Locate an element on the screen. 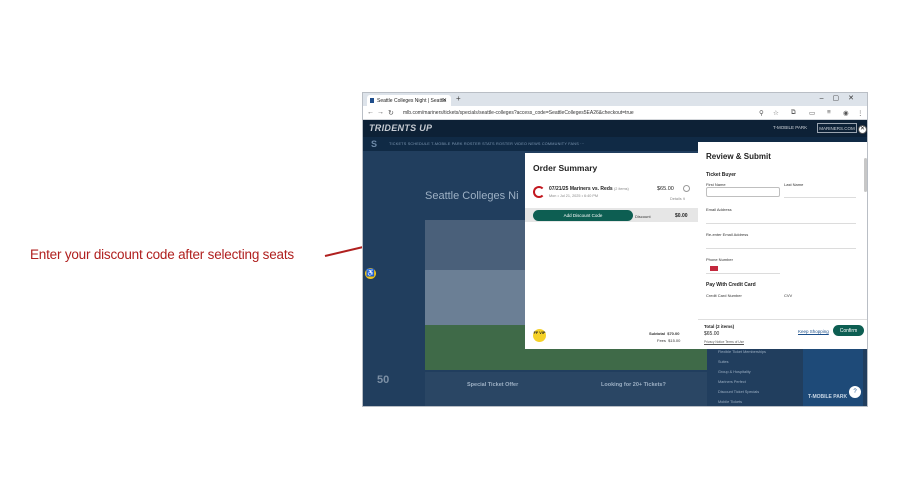 Image resolution: width=907 pixels, height=500 pixels. new-tab-icon: + is located at coordinates (458, 98).